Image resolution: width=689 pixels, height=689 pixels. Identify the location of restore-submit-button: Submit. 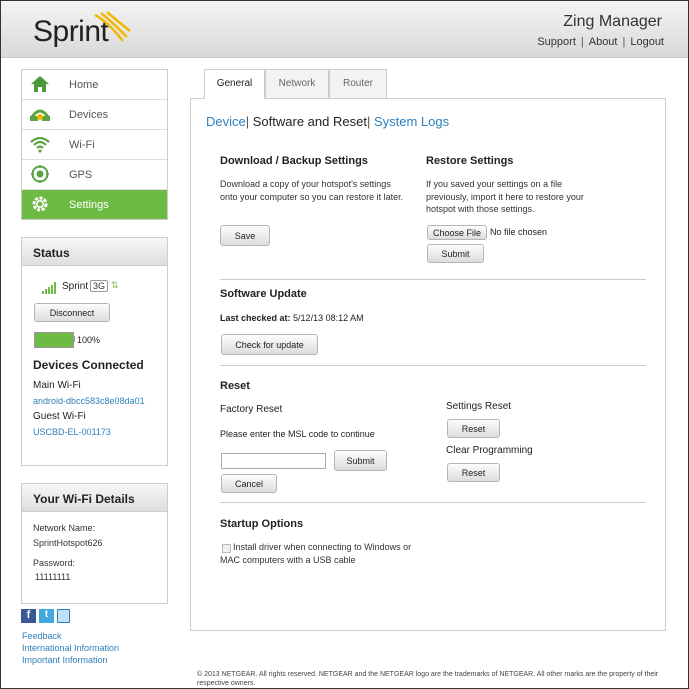
(455, 253).